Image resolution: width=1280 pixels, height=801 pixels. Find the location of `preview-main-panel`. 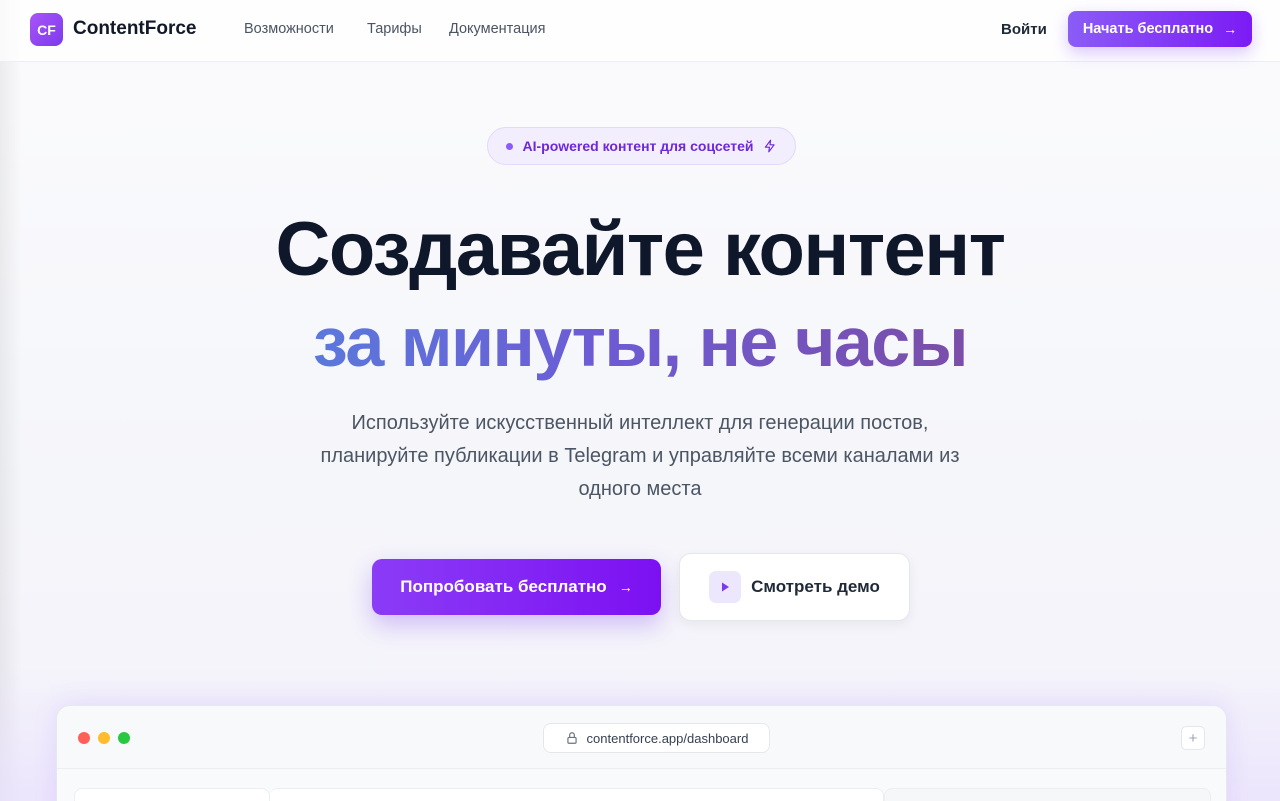

preview-main-panel is located at coordinates (577, 794).